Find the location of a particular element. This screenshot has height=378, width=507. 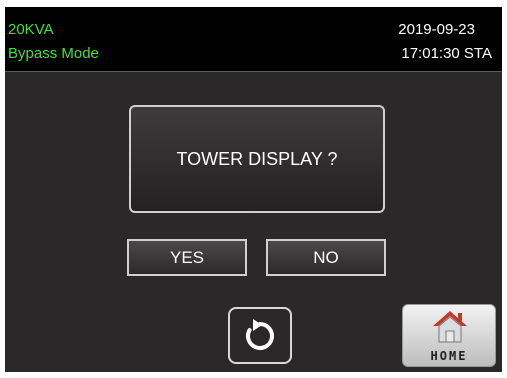

date-label: 2019-09-23 is located at coordinates (436, 29).